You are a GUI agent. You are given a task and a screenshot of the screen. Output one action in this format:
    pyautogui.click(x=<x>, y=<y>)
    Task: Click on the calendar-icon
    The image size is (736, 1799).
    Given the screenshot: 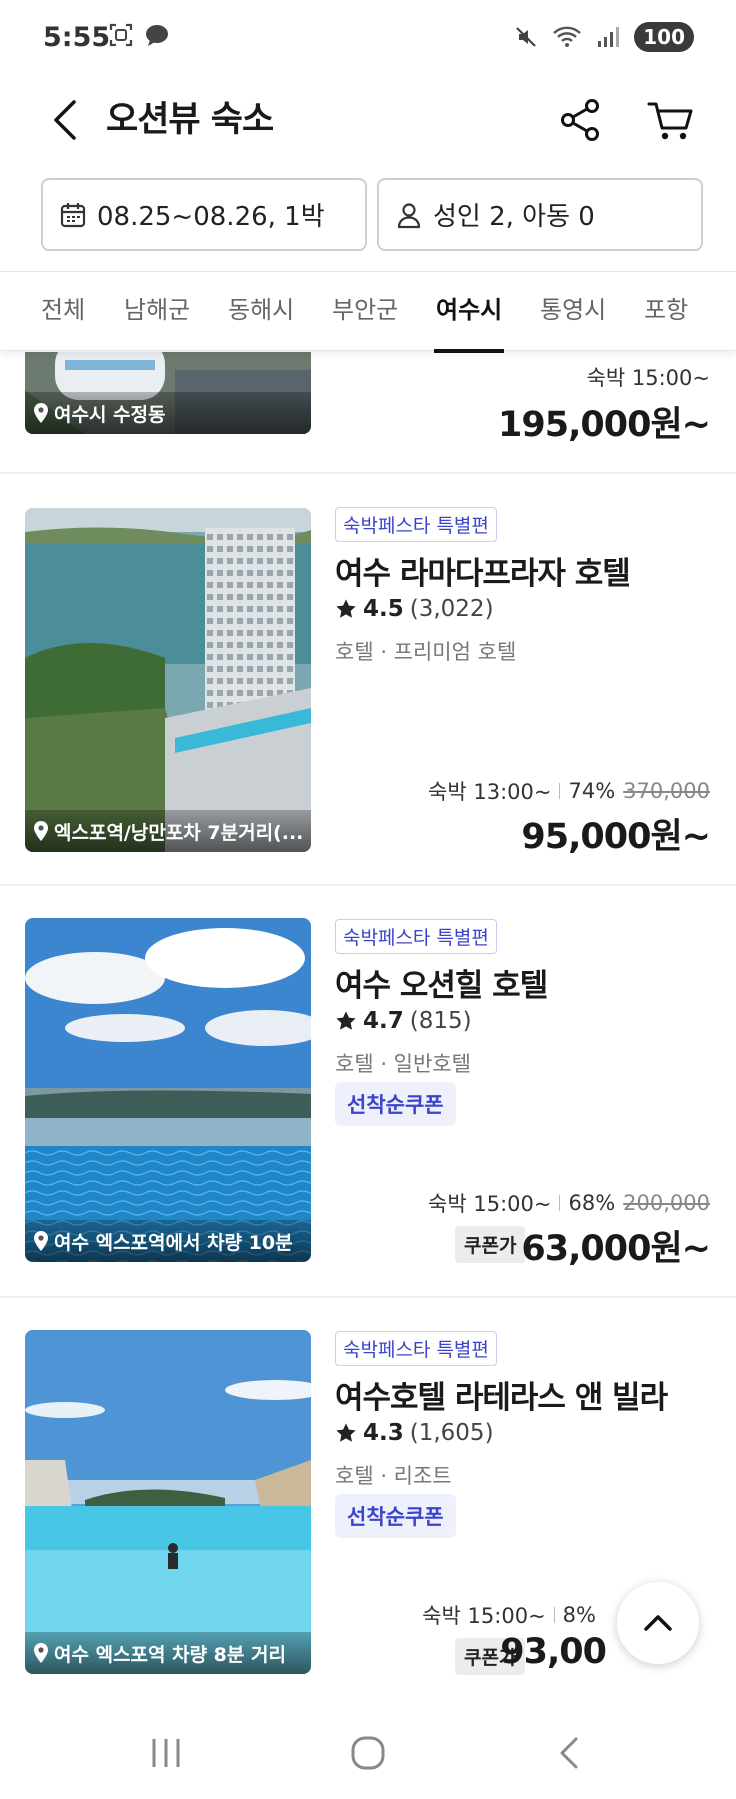 What is the action you would take?
    pyautogui.click(x=73, y=214)
    